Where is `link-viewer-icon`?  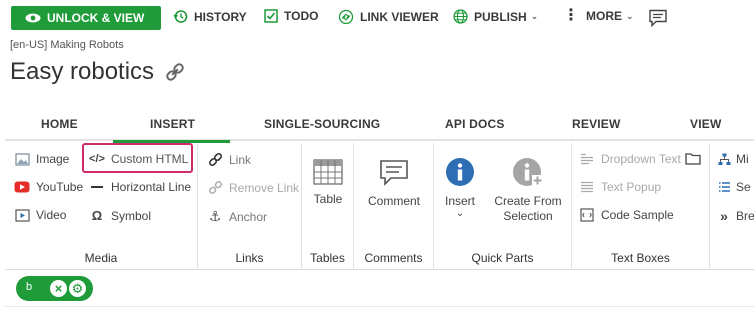 link-viewer-icon is located at coordinates (346, 17).